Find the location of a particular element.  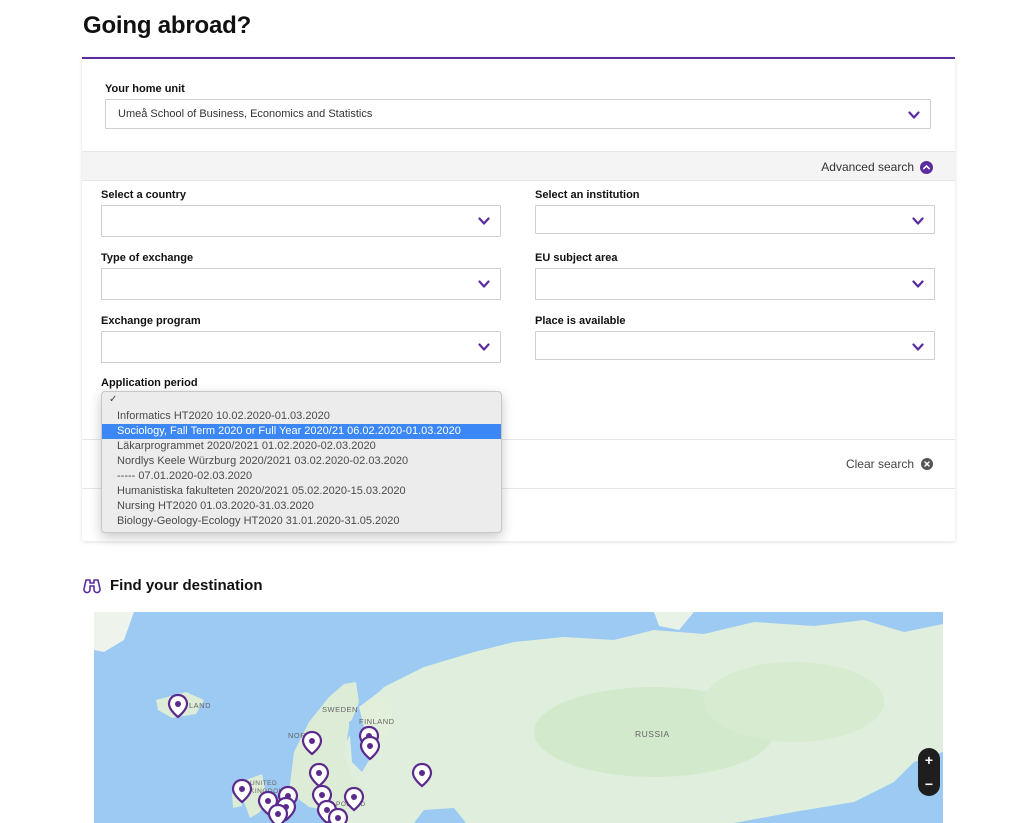

institution-label: Select an institution is located at coordinates (587, 195).